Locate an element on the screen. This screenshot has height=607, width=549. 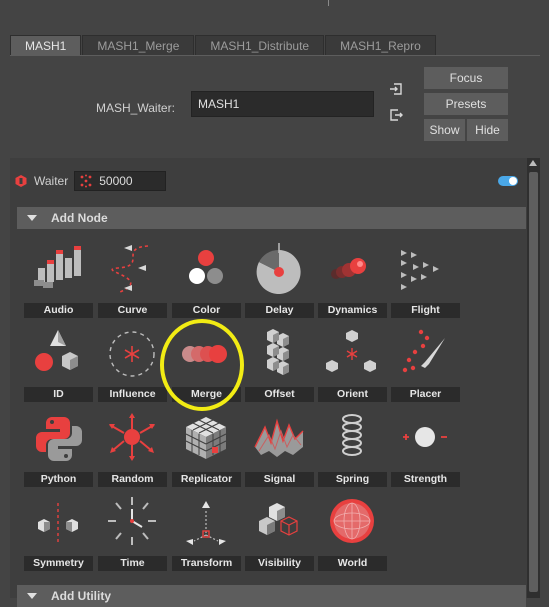
placer-icon is located at coordinates (423, 351).